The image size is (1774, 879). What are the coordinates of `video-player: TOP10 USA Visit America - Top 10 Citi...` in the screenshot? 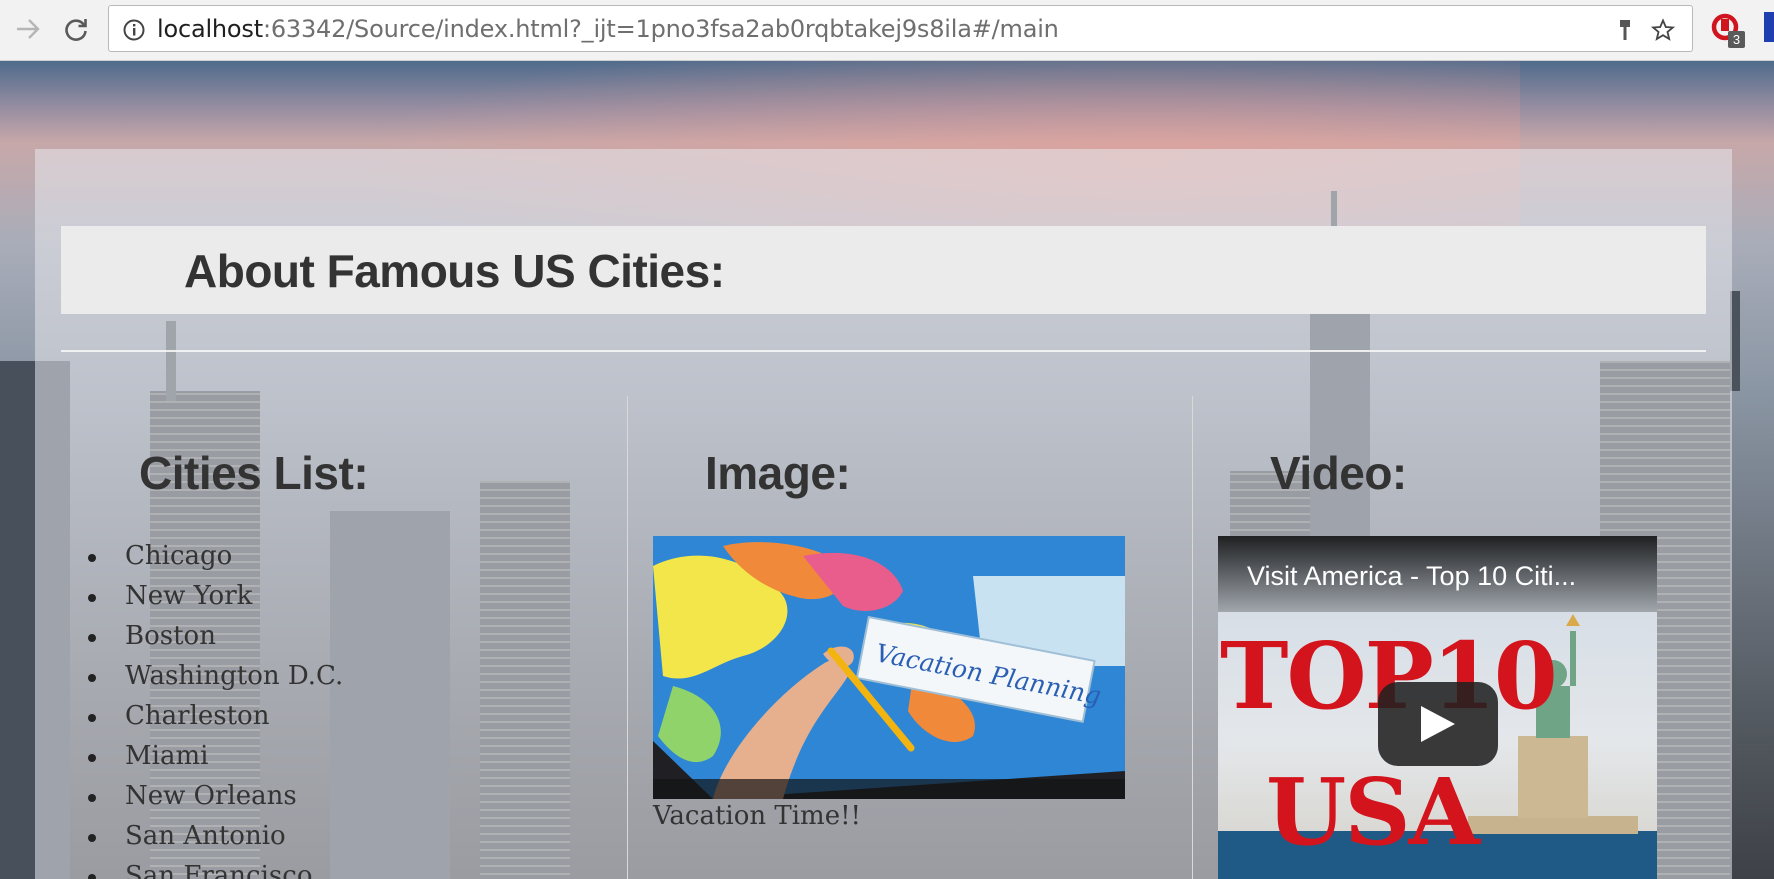 It's located at (1437, 707).